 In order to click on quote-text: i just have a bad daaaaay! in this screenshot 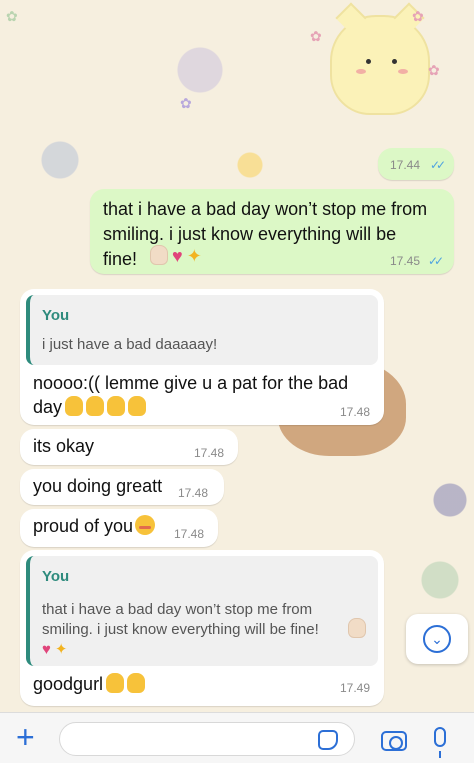, I will do `click(130, 344)`.